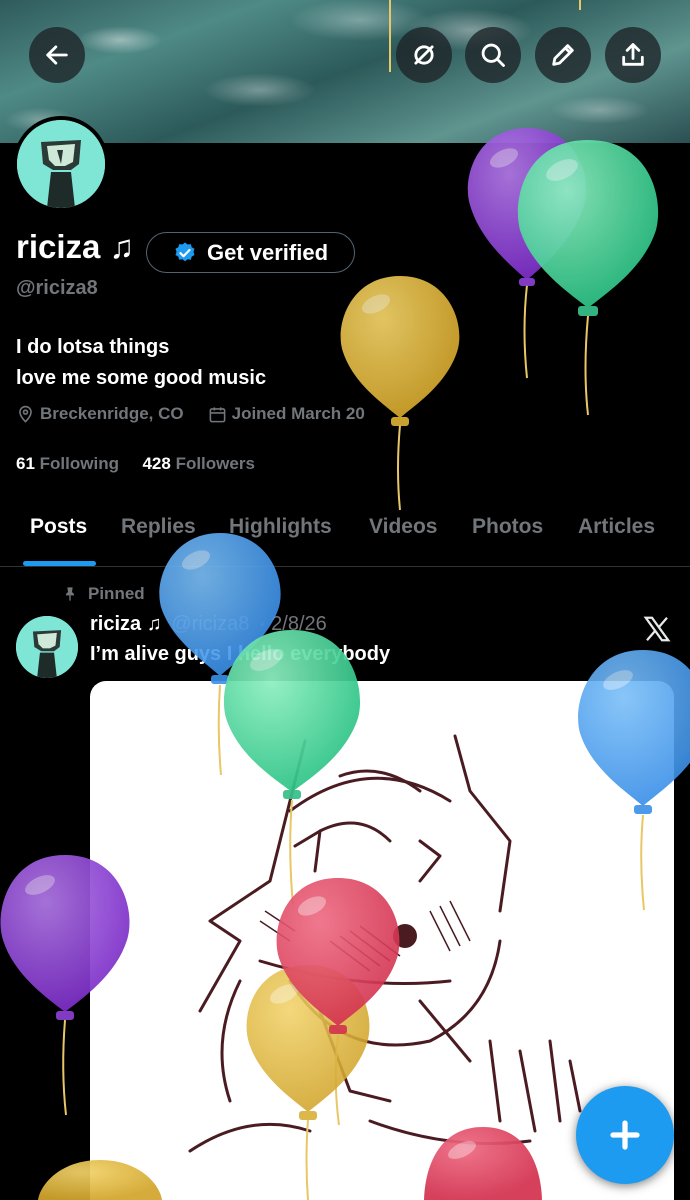 The width and height of the screenshot is (690, 1200). I want to click on profile-avatar, so click(61, 164).